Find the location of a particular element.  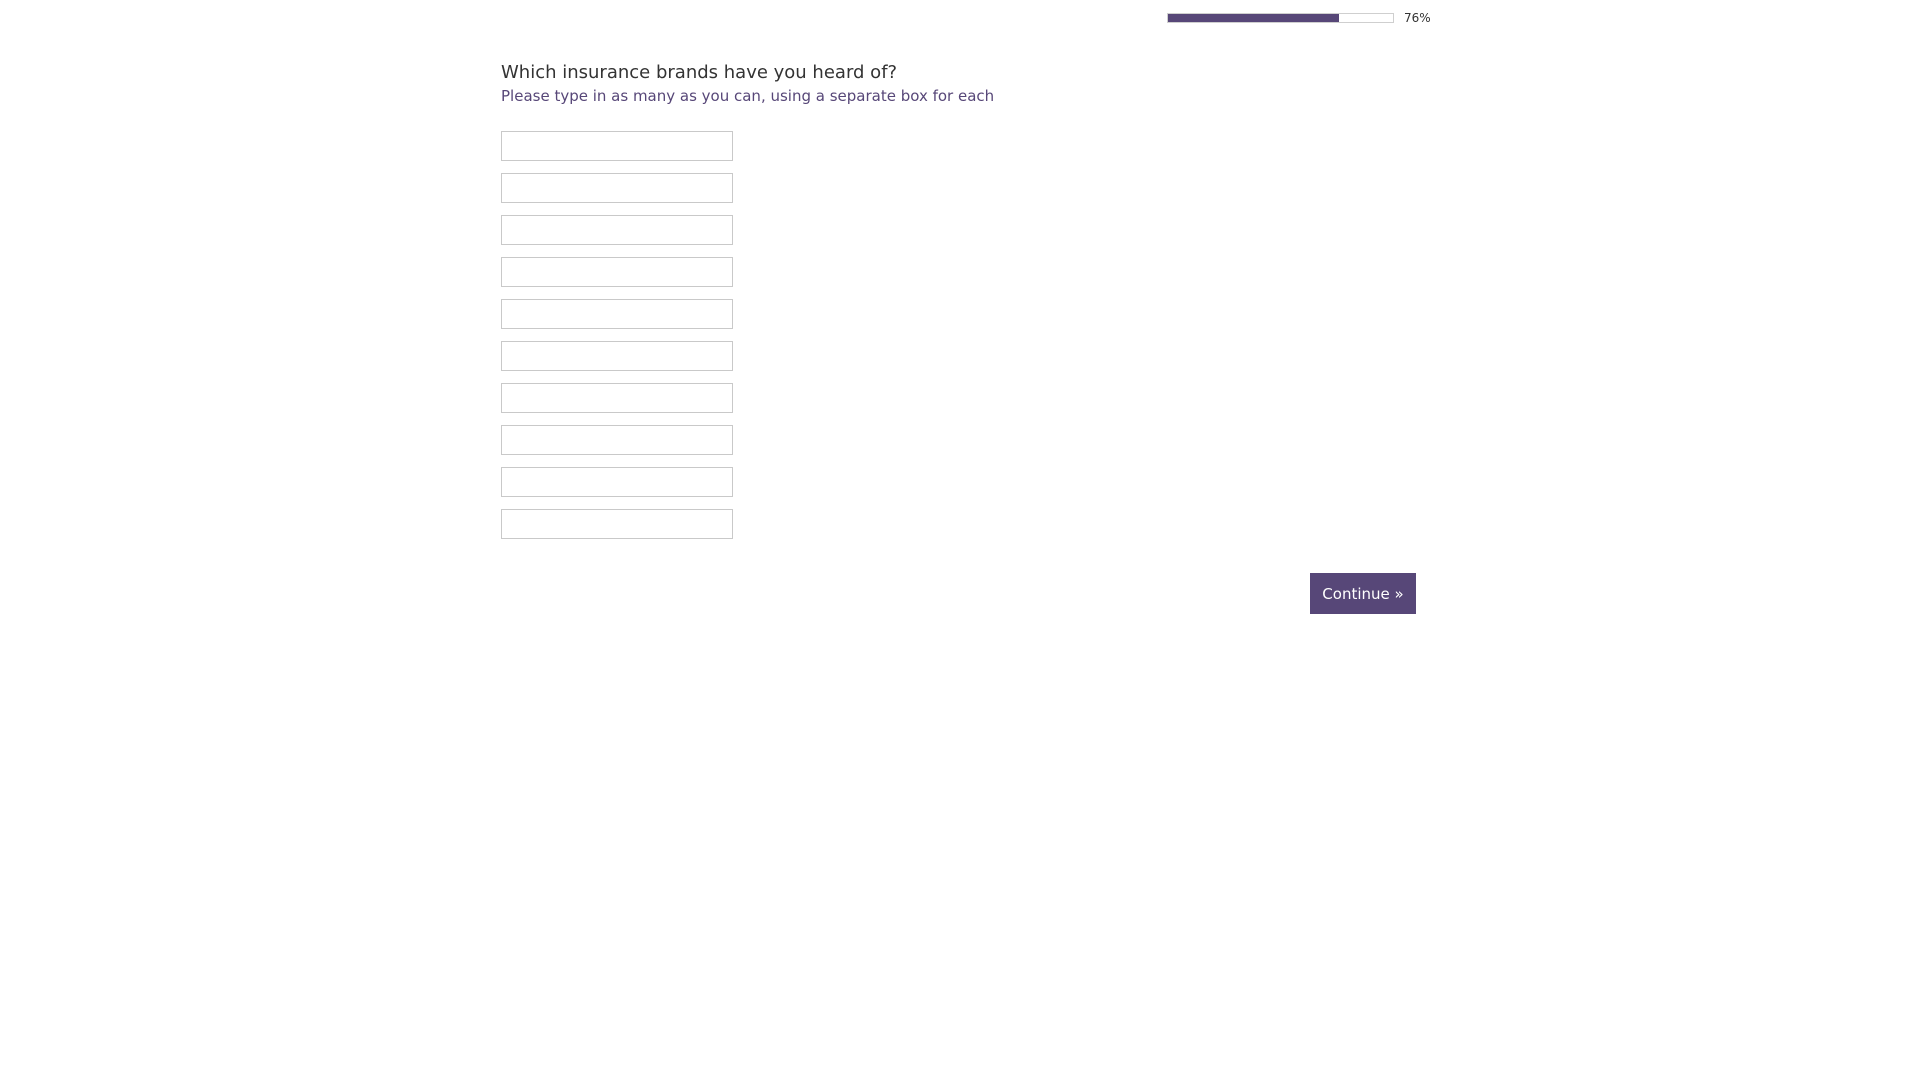

answer-list is located at coordinates (617, 341).